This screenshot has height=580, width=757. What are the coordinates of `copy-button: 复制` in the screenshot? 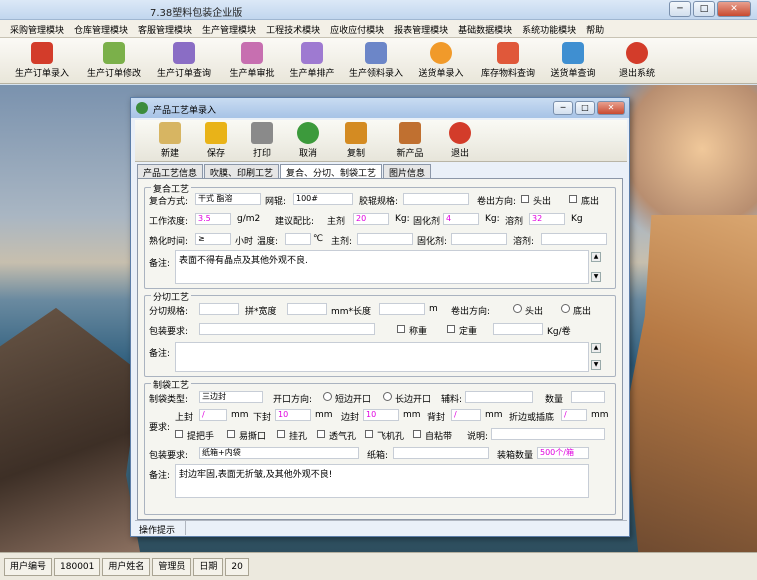 It's located at (356, 140).